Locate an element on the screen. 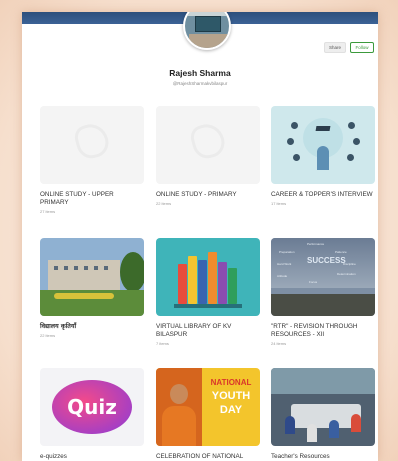 This screenshot has width=398, height=461. collection-count: 27 items is located at coordinates (48, 211).